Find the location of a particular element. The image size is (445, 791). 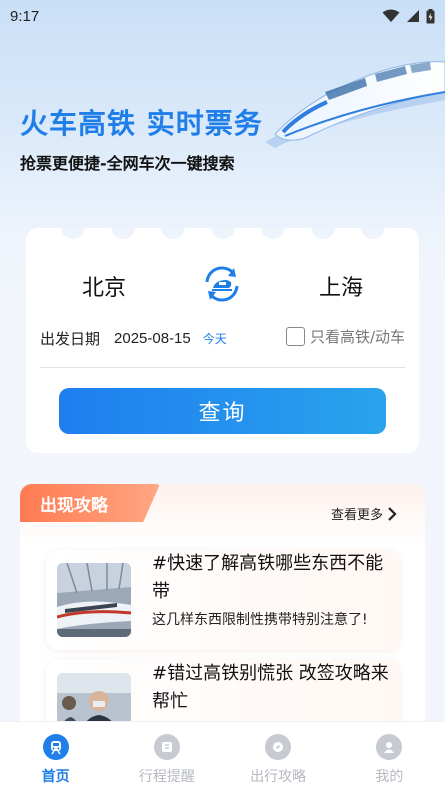

nav-item-profile: 我的 is located at coordinates (389, 756).